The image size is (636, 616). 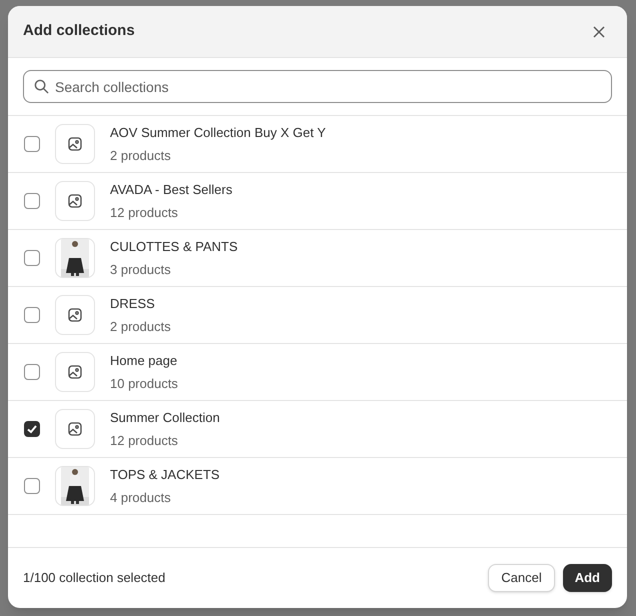 I want to click on collection-name: Summer Collection, so click(x=165, y=418).